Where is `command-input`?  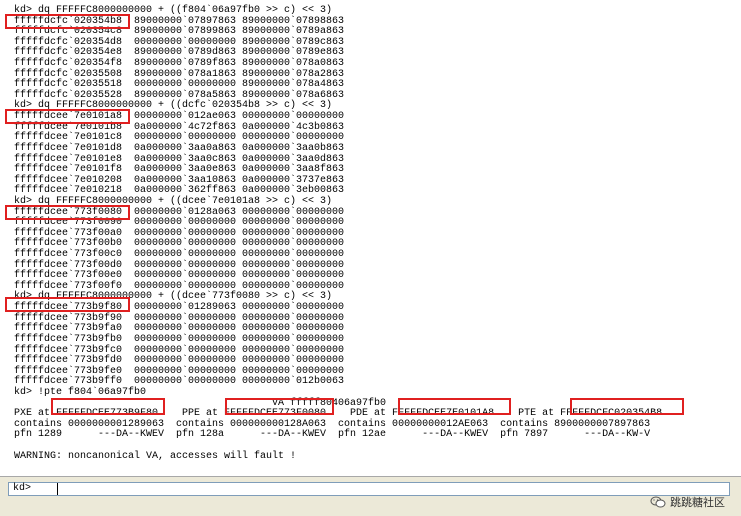 command-input is located at coordinates (389, 489).